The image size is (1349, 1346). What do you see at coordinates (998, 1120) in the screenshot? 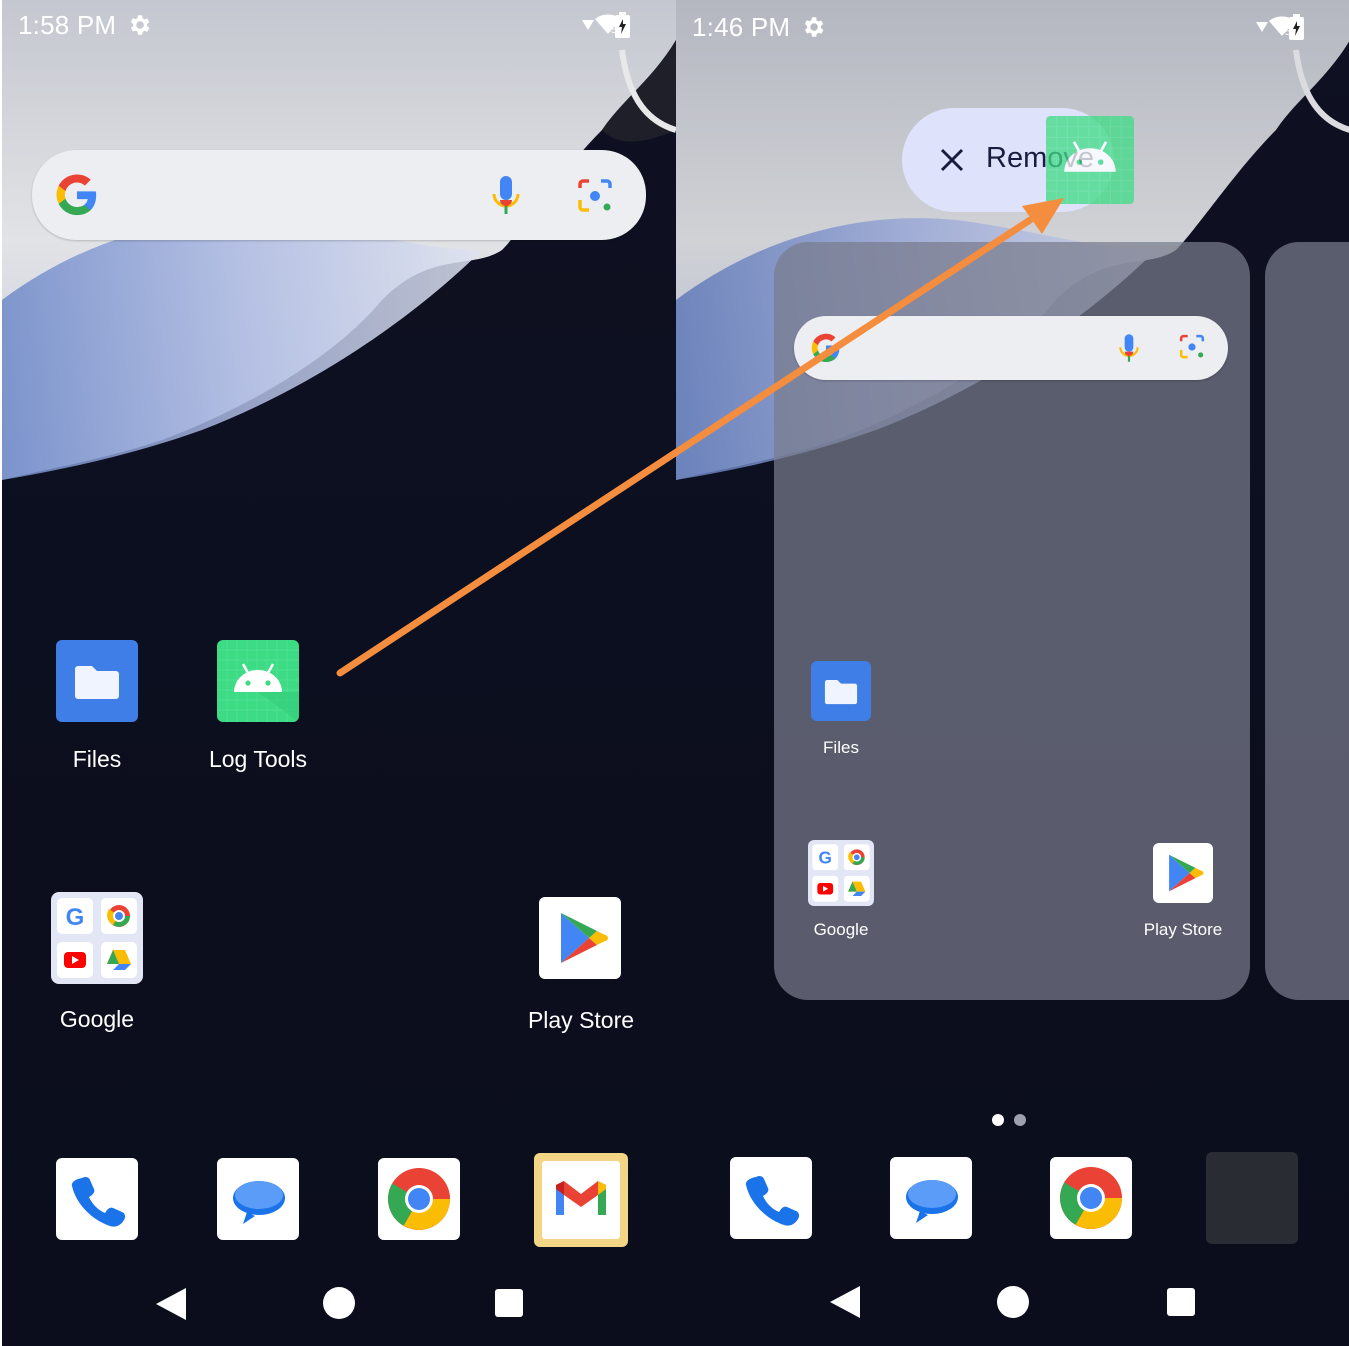
I see `page-dot-active` at bounding box center [998, 1120].